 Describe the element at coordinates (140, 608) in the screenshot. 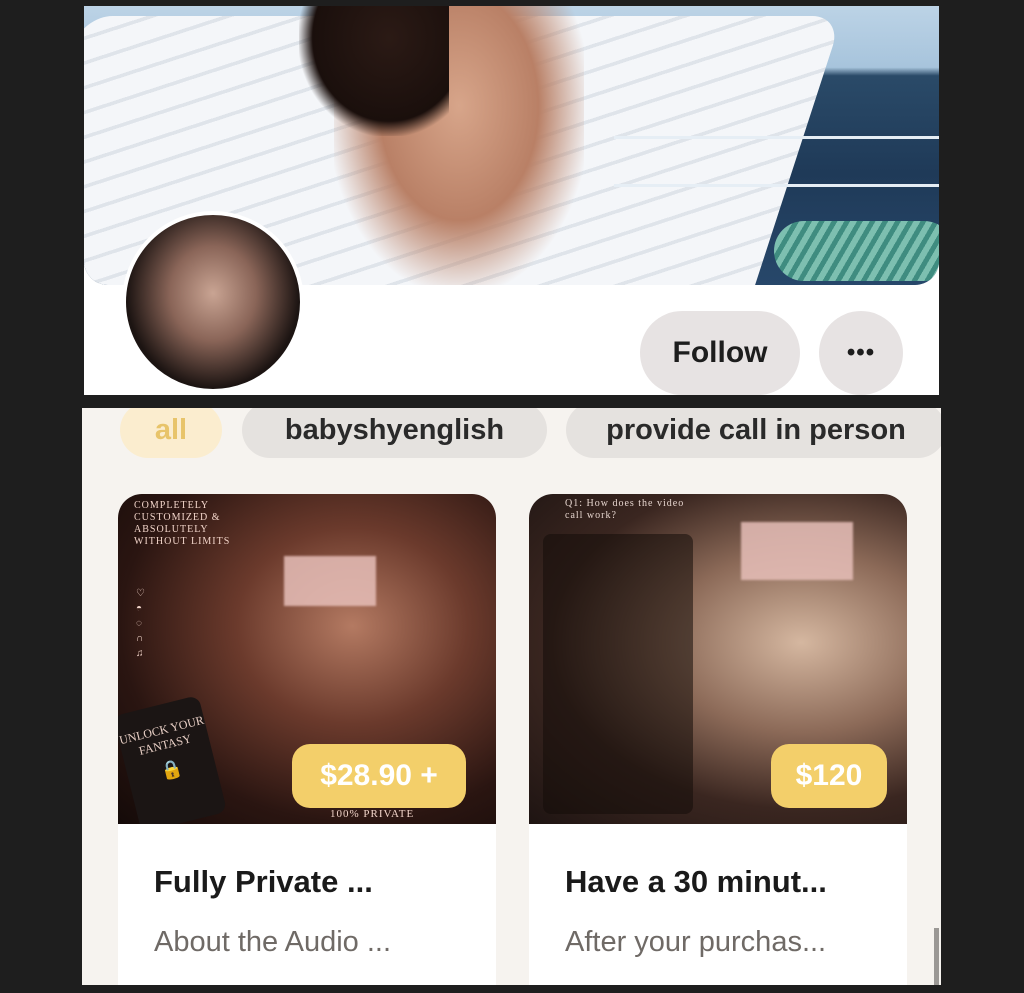

I see `lips-icon: ◓` at that location.